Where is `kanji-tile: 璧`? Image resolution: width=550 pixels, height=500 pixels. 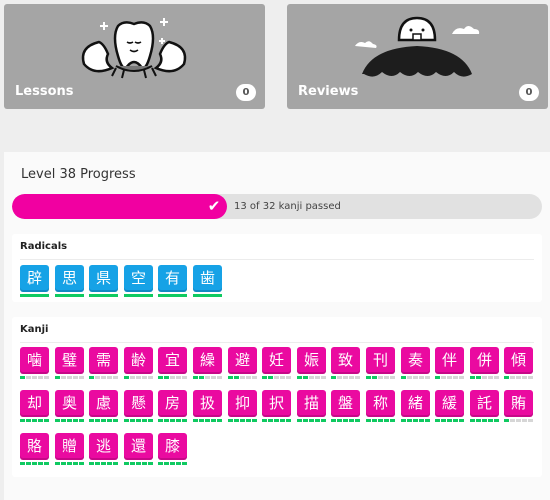
kanji-tile: 璧 is located at coordinates (69, 364).